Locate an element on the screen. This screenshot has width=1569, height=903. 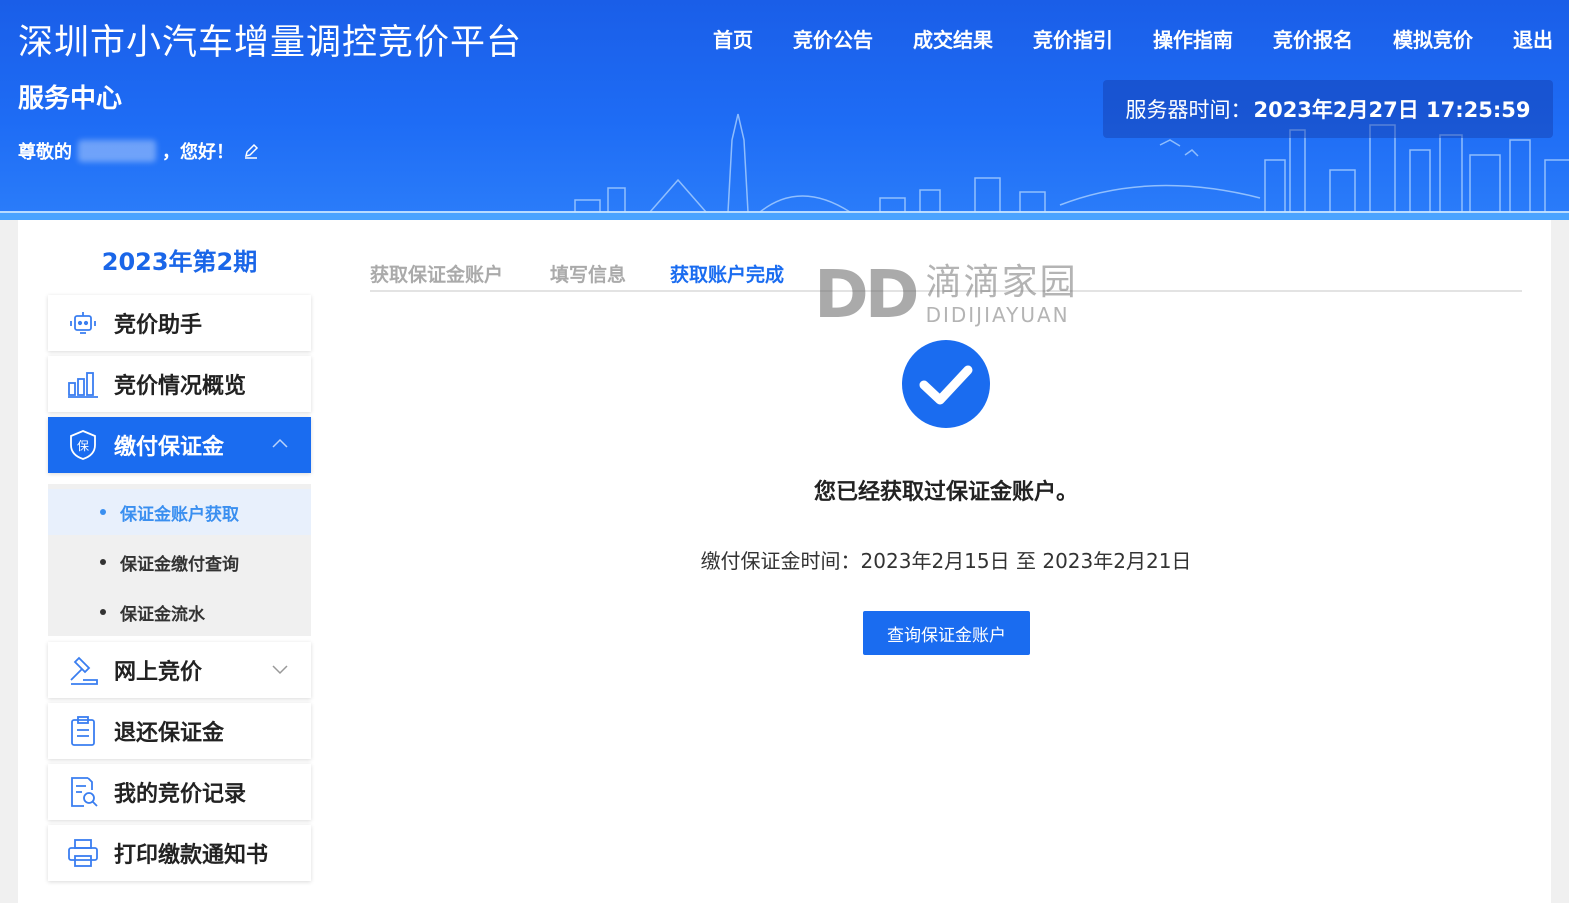
sidebar-item-label: 竞价情况概览 is located at coordinates (180, 386).